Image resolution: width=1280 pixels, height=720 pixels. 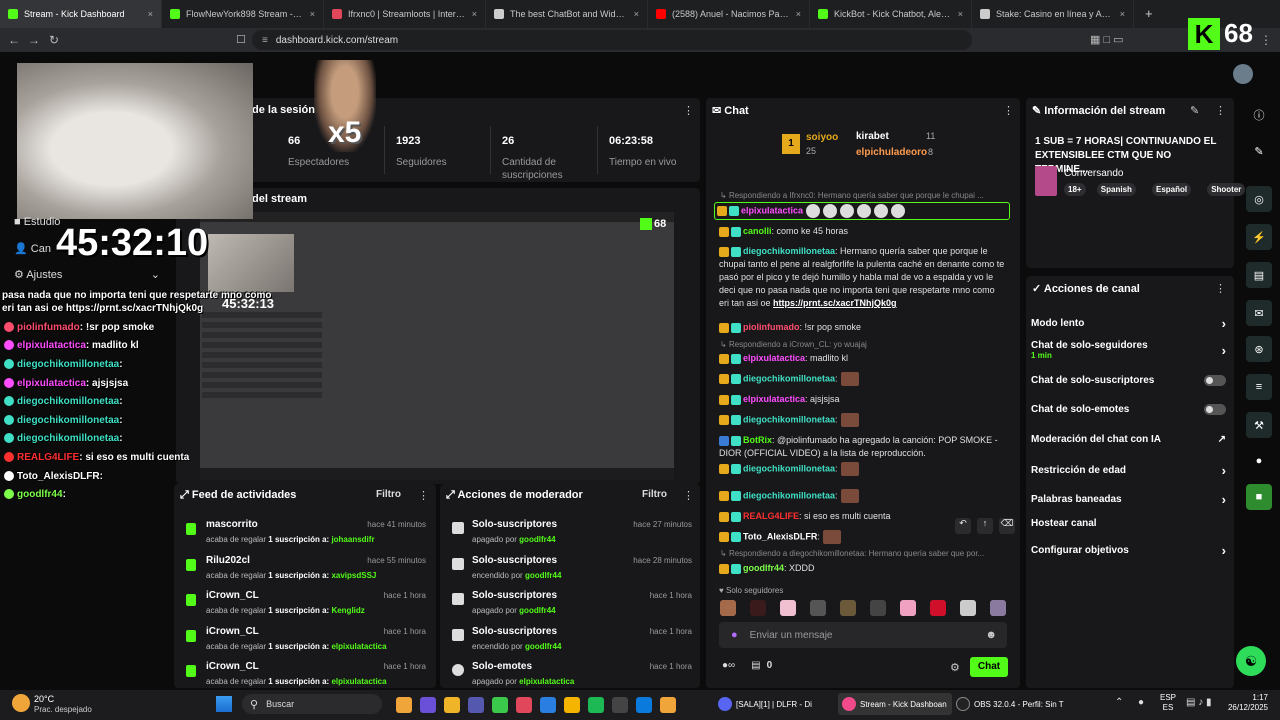 I want to click on menu-dots-icon: ⋮, so click(x=1266, y=40).